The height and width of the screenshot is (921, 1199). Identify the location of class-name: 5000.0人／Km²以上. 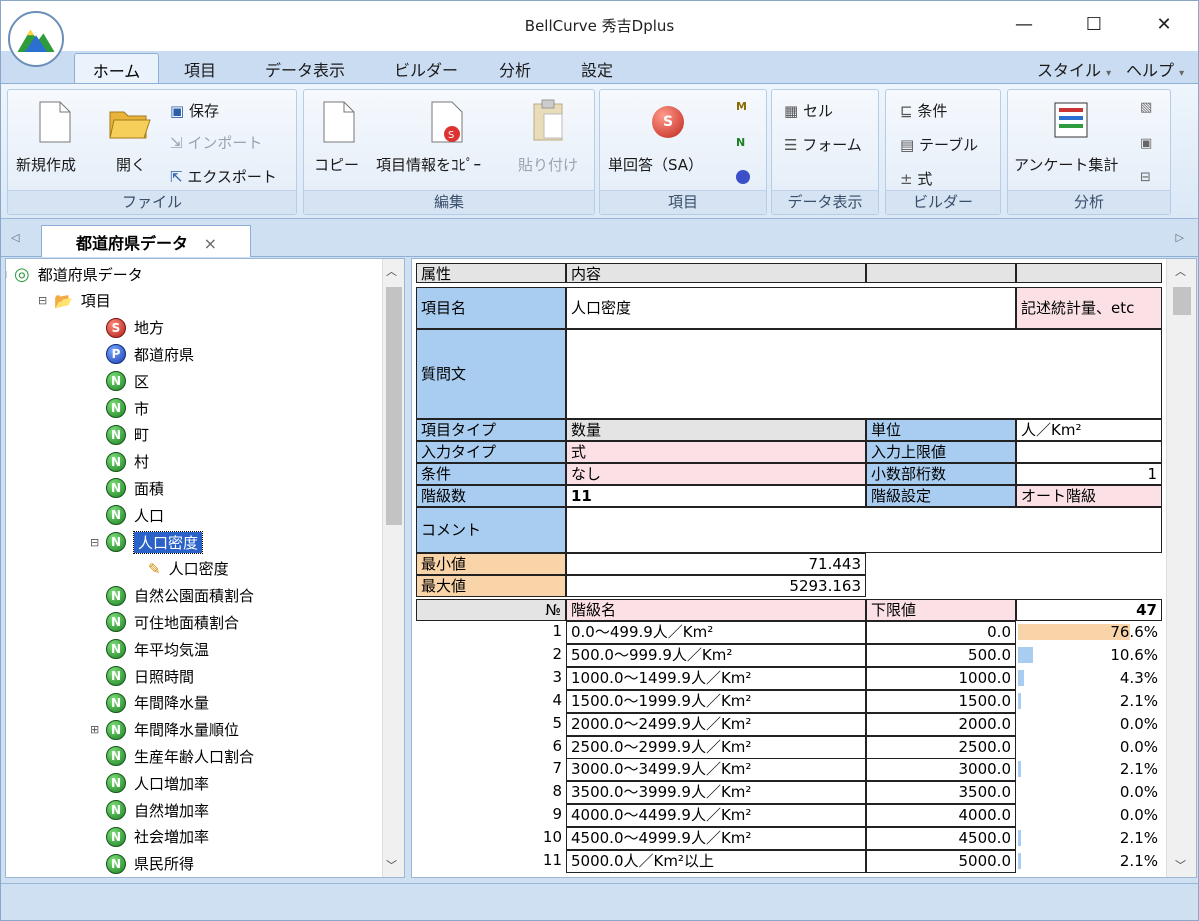
(716, 861).